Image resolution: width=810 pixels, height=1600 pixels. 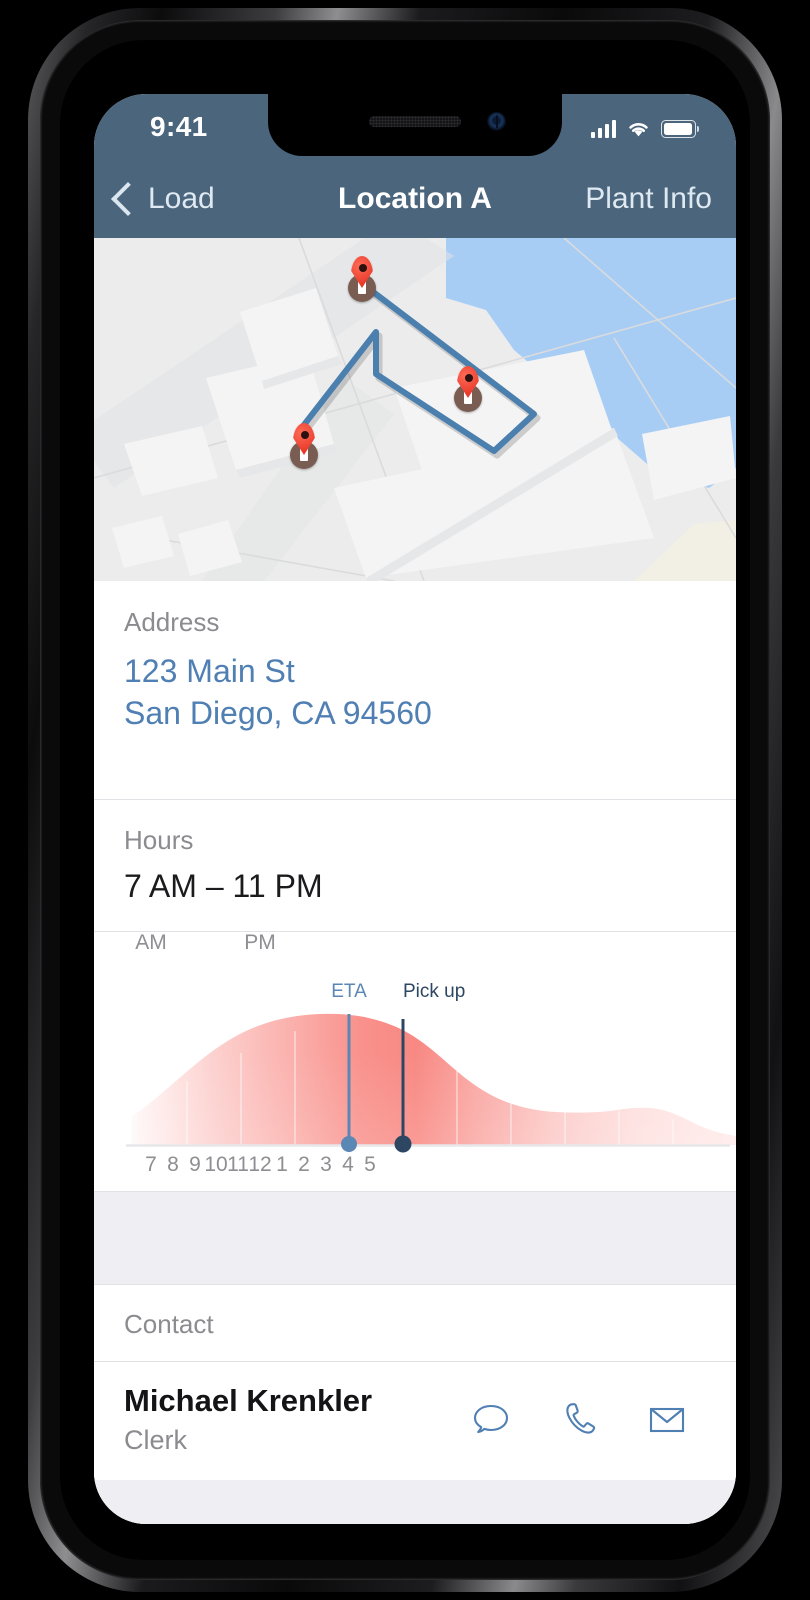 I want to click on x-tick-7: 7, so click(x=151, y=1164).